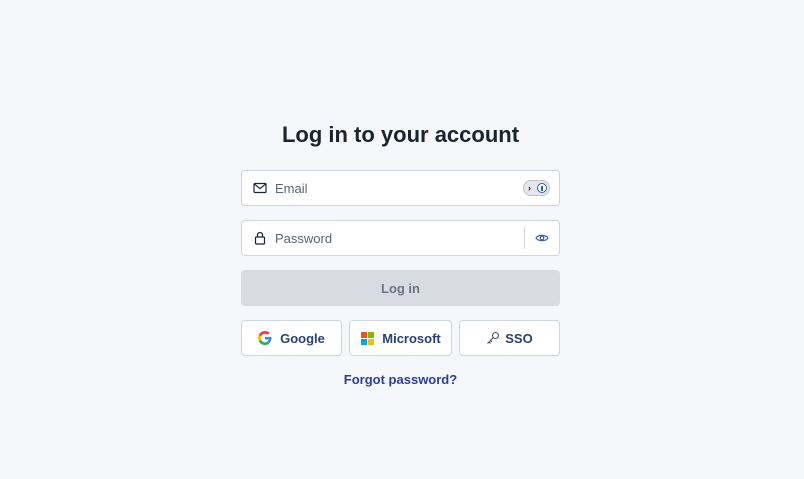 The image size is (804, 479). I want to click on sso-label: SSO, so click(519, 338).